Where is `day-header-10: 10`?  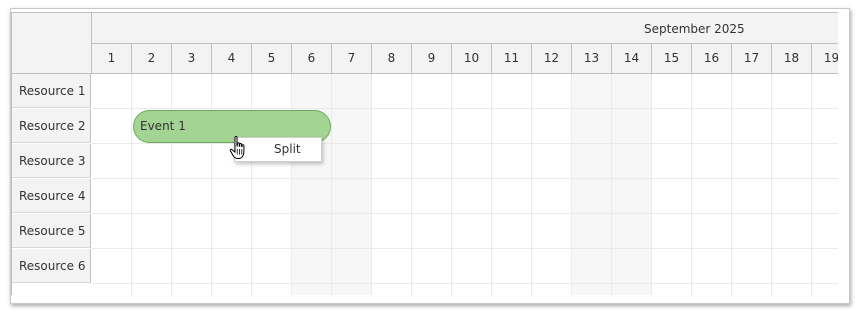 day-header-10: 10 is located at coordinates (472, 58).